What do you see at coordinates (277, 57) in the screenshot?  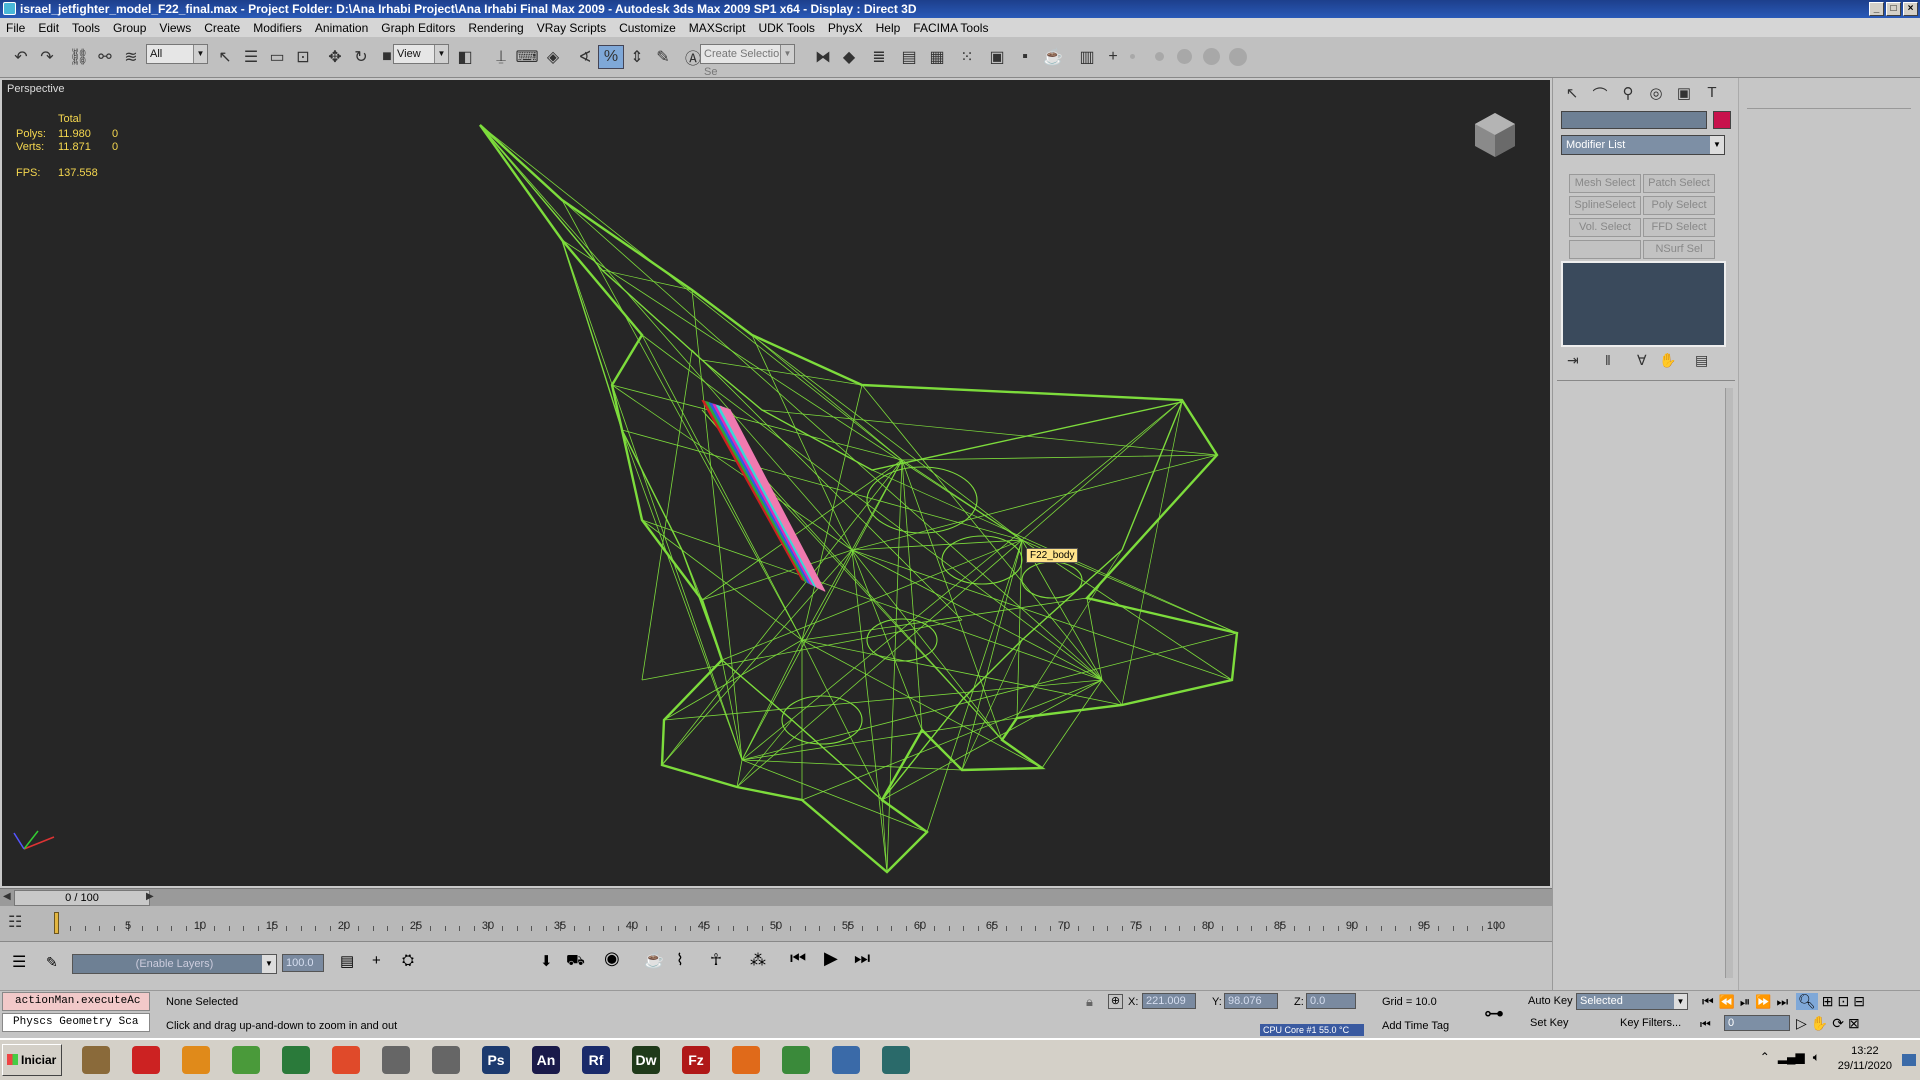 I see `rect-selection-icon: ▭` at bounding box center [277, 57].